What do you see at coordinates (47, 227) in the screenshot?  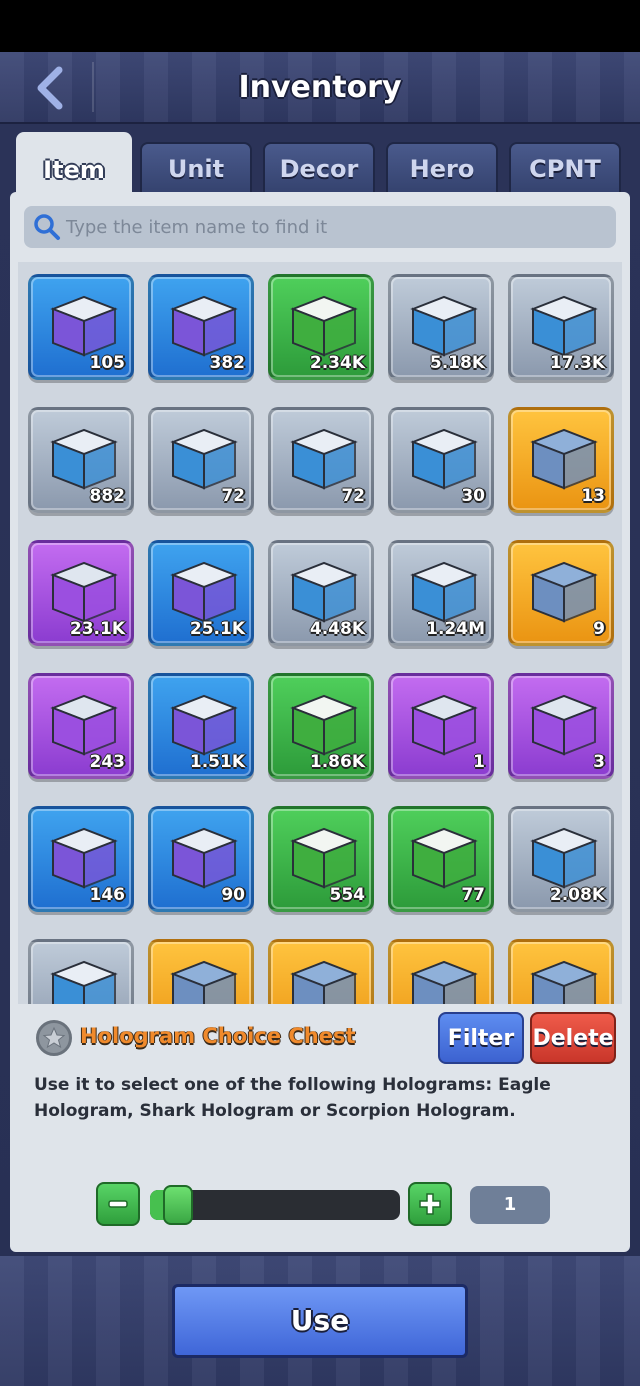 I see `search-icon` at bounding box center [47, 227].